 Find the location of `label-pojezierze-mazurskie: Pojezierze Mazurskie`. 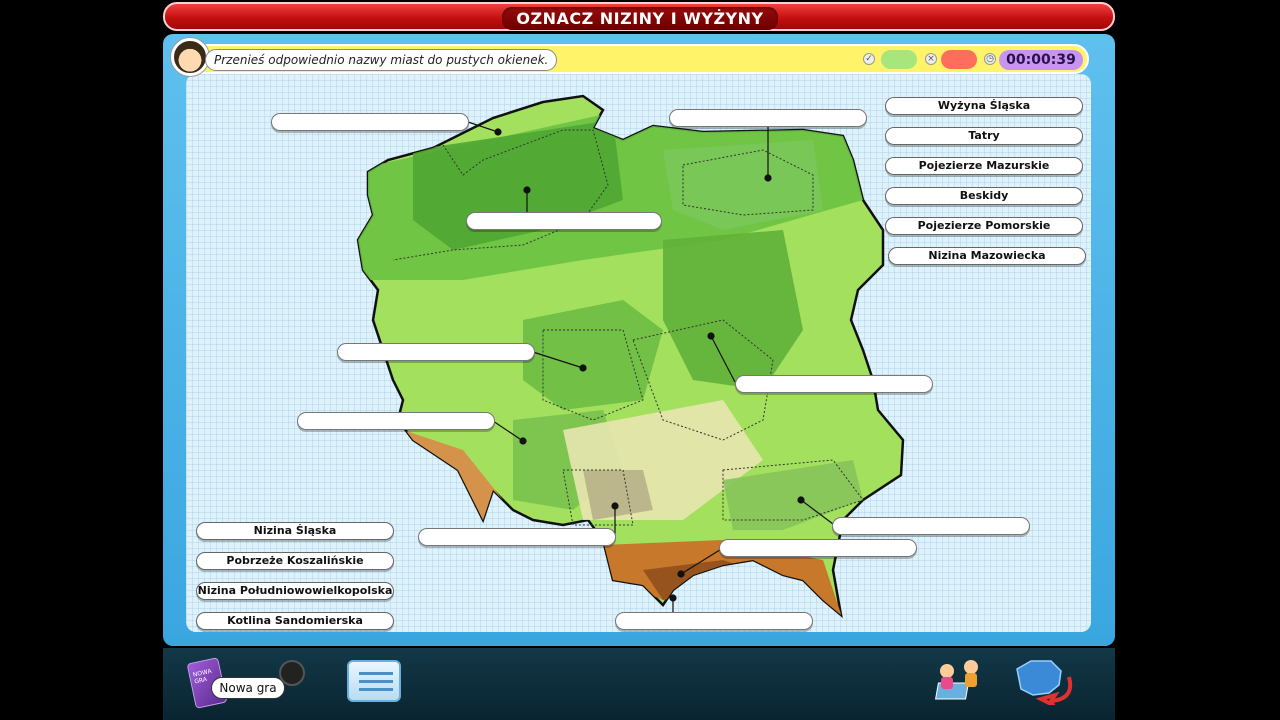

label-pojezierze-mazurskie: Pojezierze Mazurskie is located at coordinates (984, 166).